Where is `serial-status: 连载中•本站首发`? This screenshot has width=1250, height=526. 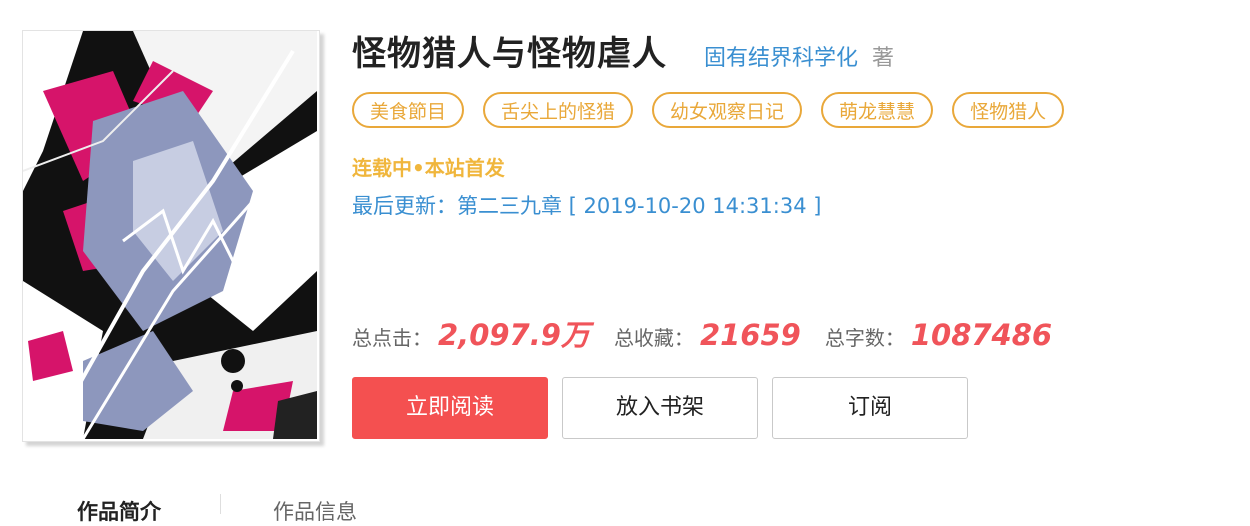
serial-status: 连载中•本站首发 is located at coordinates (428, 168).